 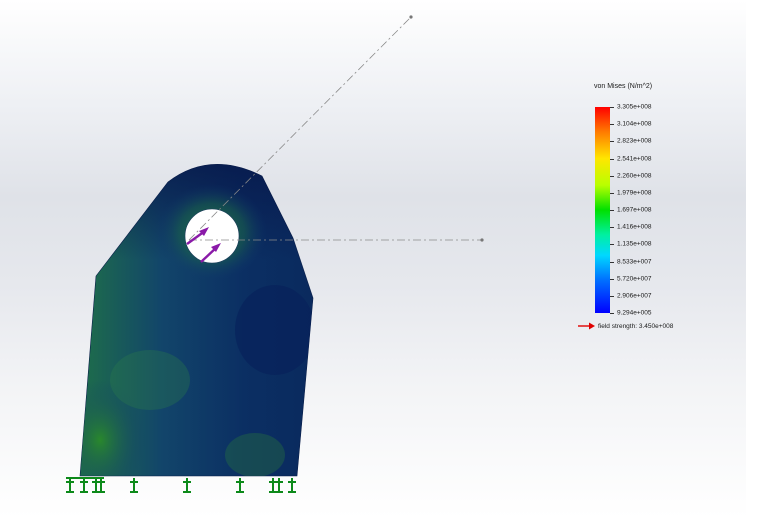 I want to click on legend-tick-label: 1.135e+008, so click(x=634, y=244).